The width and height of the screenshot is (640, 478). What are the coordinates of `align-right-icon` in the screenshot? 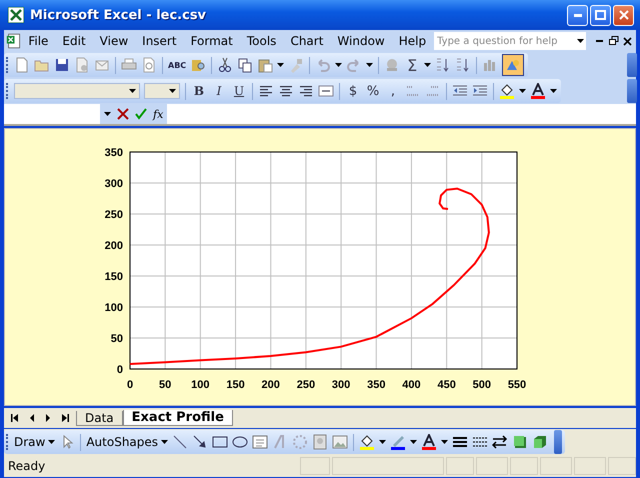 It's located at (306, 91).